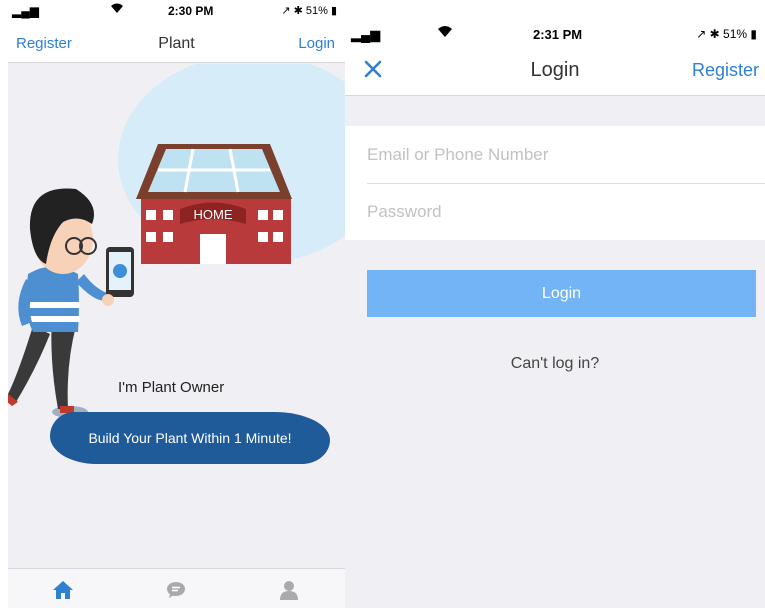  I want to click on page-title: Plant, so click(176, 43).